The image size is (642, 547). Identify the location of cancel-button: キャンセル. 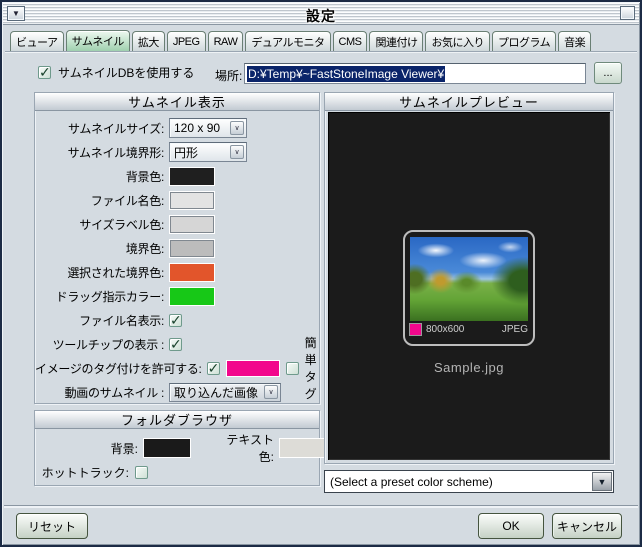
(587, 526).